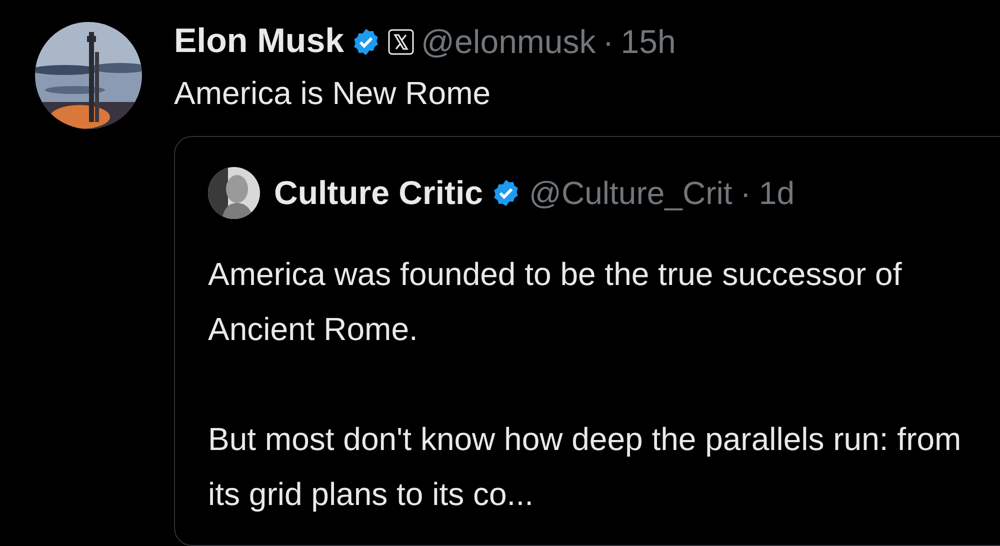  Describe the element at coordinates (630, 193) in the screenshot. I see `author-handle: @Culture_Crit` at that location.